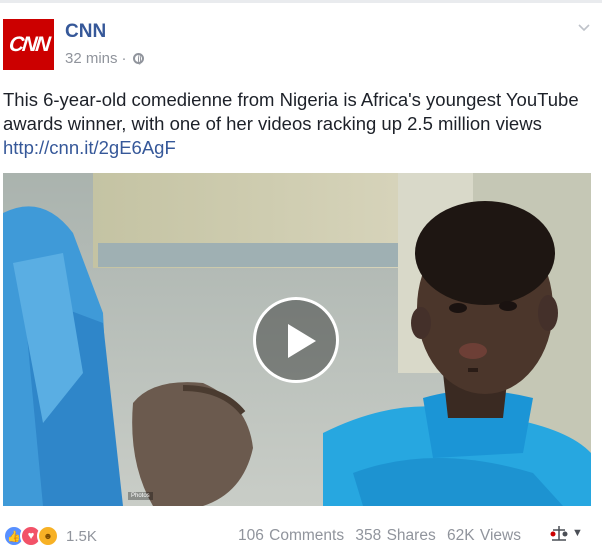 This screenshot has width=602, height=558. Describe the element at coordinates (291, 535) in the screenshot. I see `comments-link: 106 Comments` at that location.